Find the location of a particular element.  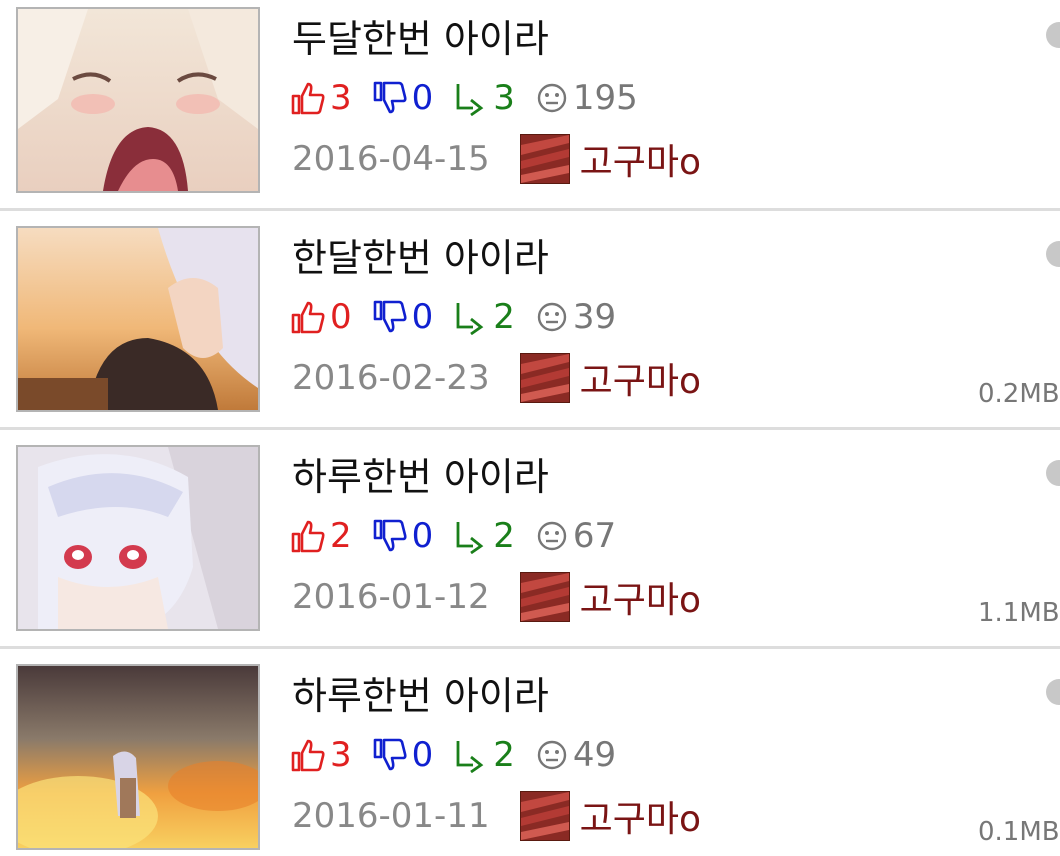

post-stats: 3 0 2 49 is located at coordinates (463, 755).